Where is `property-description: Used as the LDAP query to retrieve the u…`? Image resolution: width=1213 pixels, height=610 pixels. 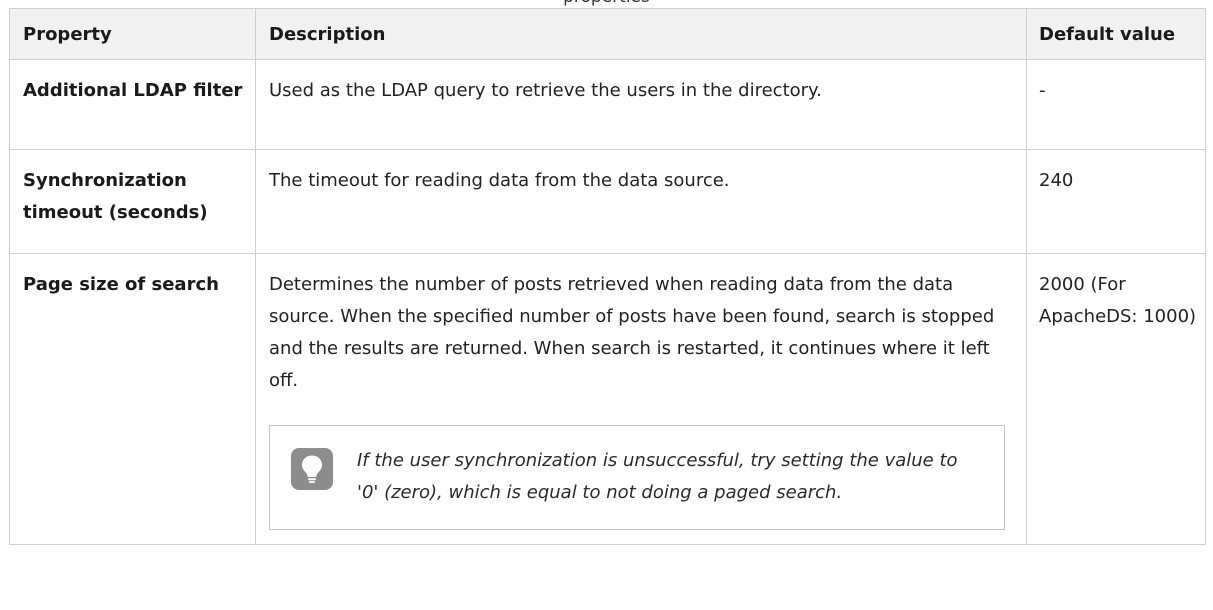 property-description: Used as the LDAP query to retrieve the u… is located at coordinates (641, 104).